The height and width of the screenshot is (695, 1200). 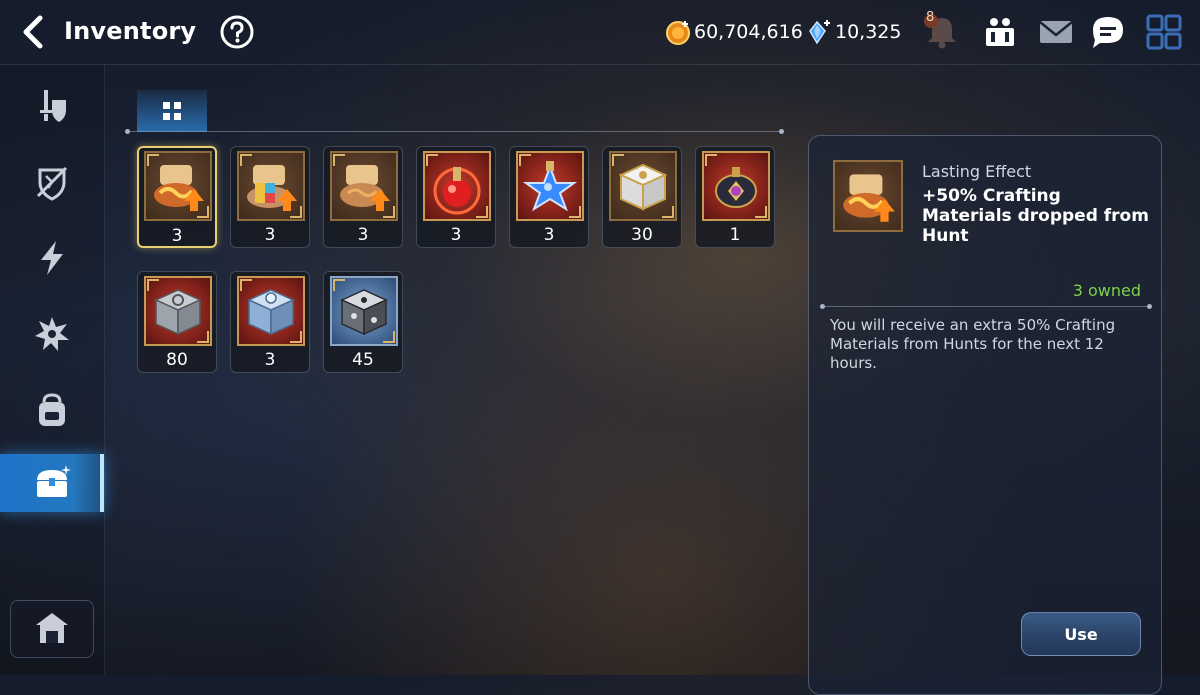 I want to click on item-slot-silver-chest: 80, so click(x=177, y=322).